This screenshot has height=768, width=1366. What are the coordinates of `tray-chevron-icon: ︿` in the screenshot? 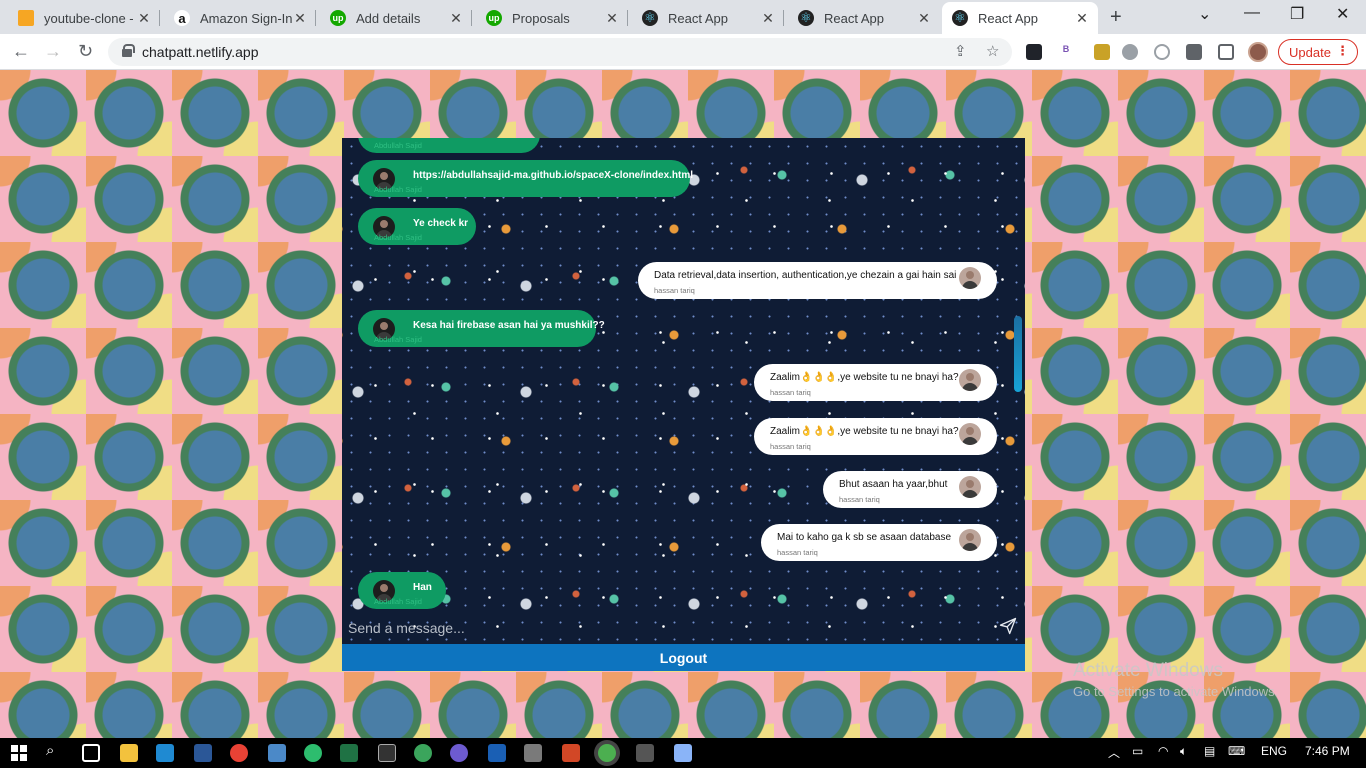 It's located at (1114, 752).